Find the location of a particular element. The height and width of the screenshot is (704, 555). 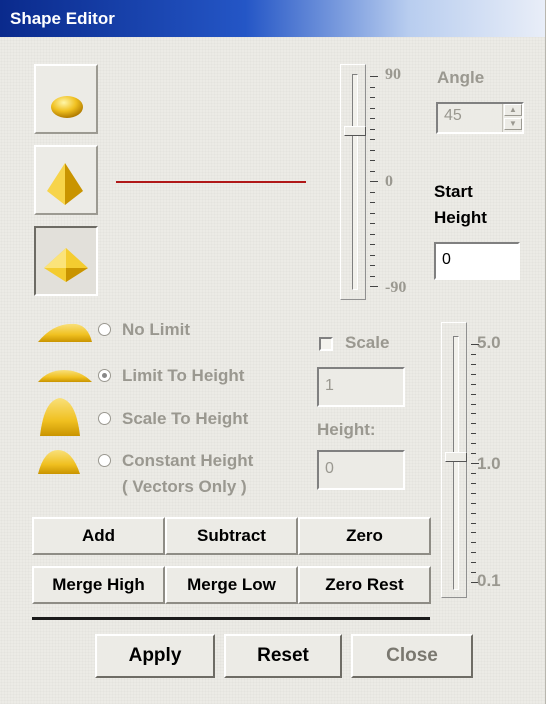

angle-spinner: ▲ ▼ is located at coordinates (512, 118).